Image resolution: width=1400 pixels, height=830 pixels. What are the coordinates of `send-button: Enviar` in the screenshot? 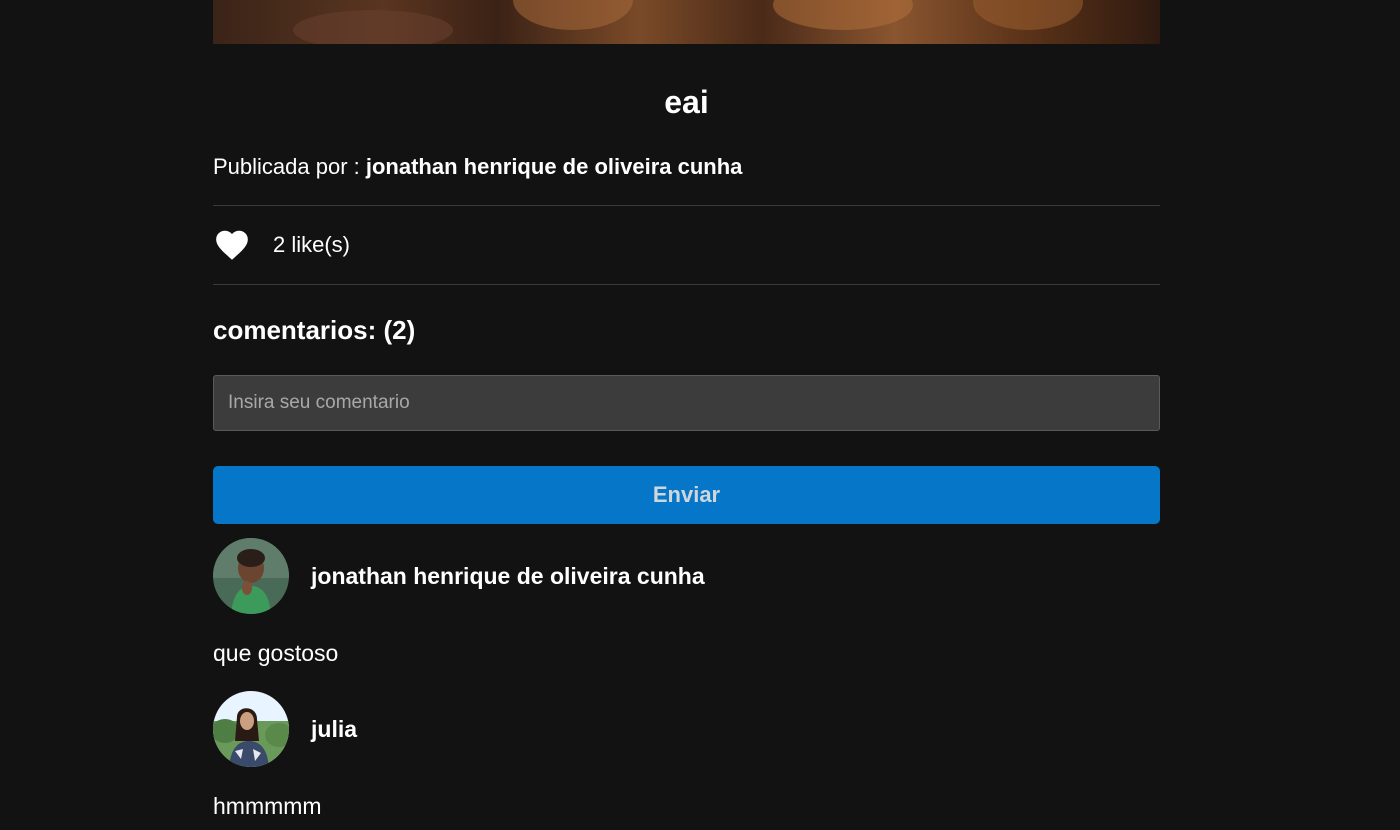 It's located at (686, 495).